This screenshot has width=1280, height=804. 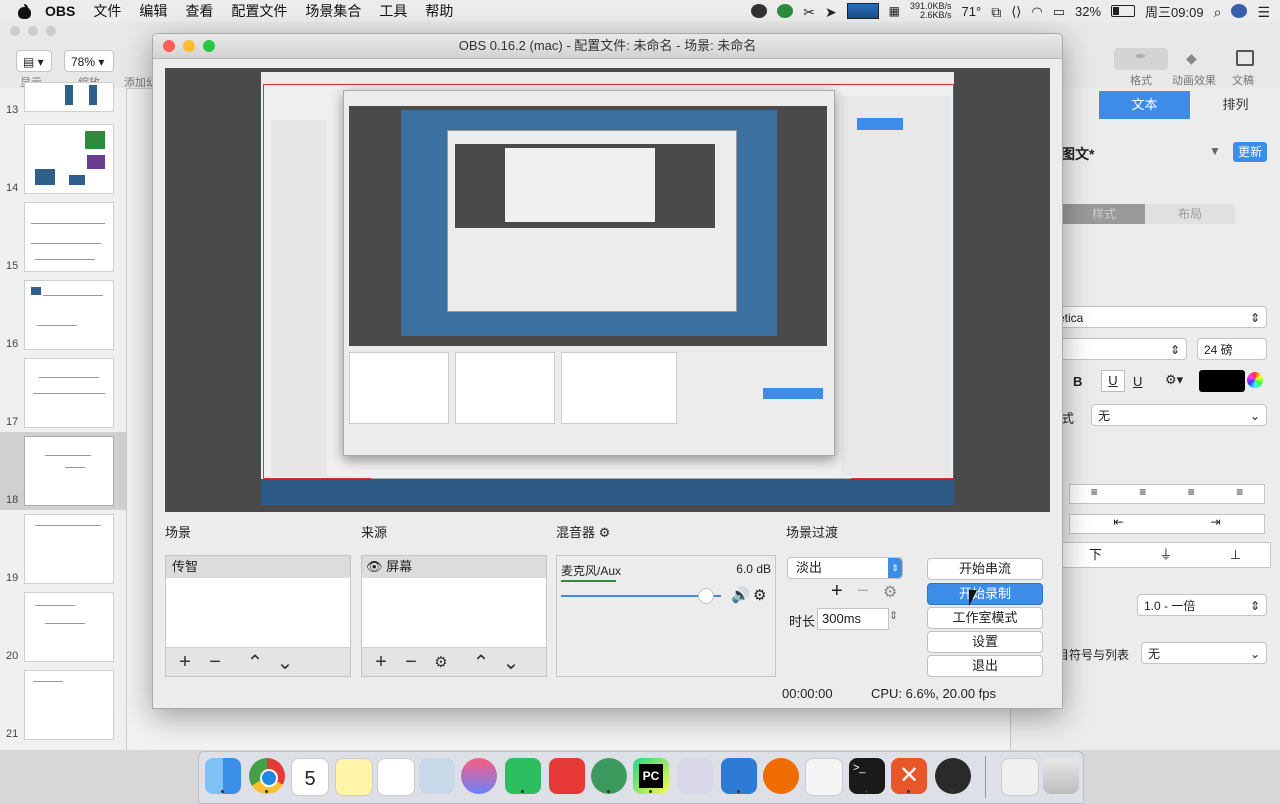 What do you see at coordinates (1218, 12) in the screenshot?
I see `search-icon: ⌕` at bounding box center [1218, 12].